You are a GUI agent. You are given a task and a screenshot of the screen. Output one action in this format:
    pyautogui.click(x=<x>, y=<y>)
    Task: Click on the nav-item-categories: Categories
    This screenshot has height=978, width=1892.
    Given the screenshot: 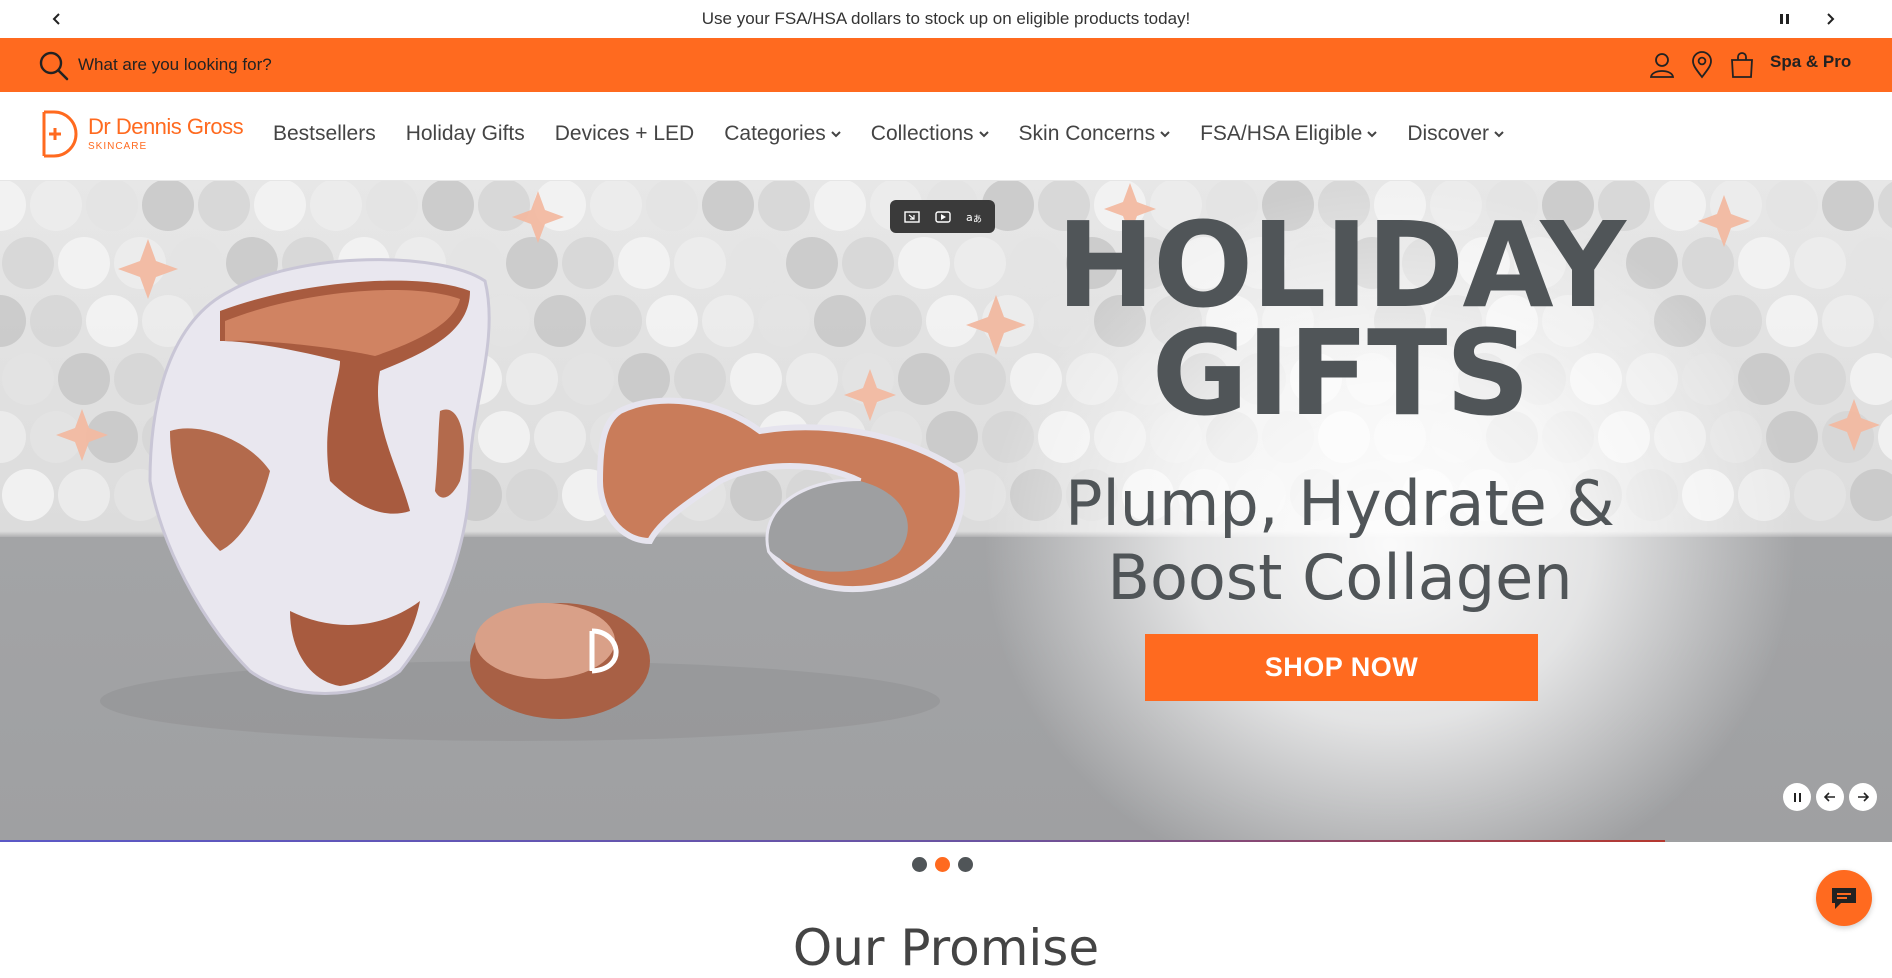 What is the action you would take?
    pyautogui.click(x=782, y=134)
    